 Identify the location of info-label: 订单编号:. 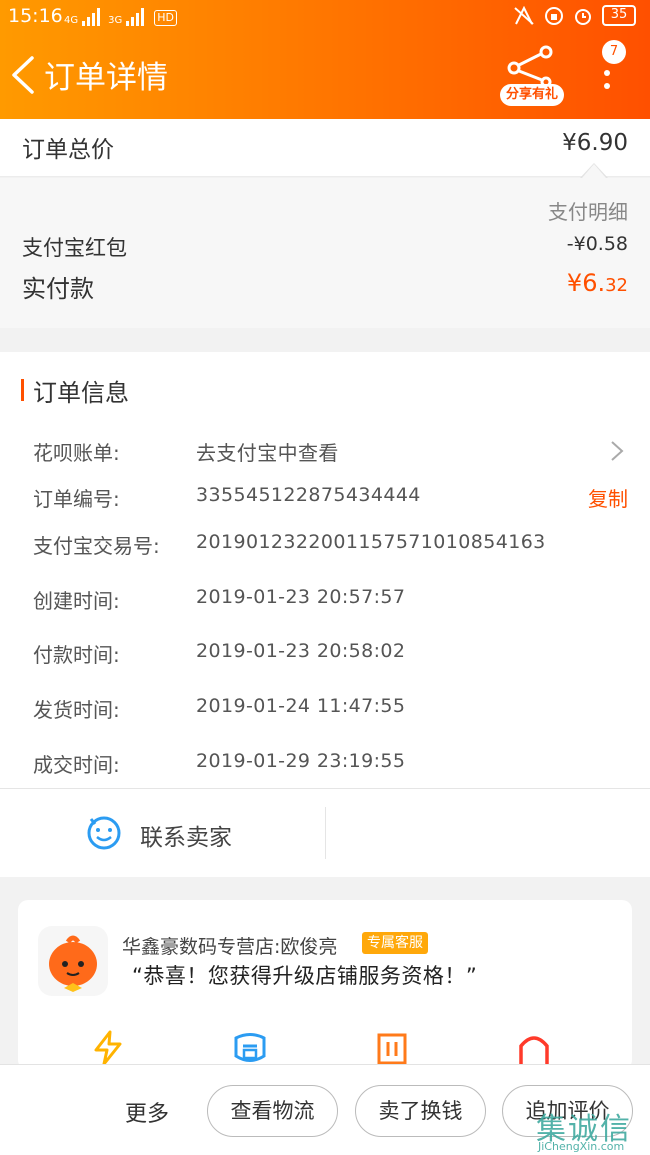
(76, 499).